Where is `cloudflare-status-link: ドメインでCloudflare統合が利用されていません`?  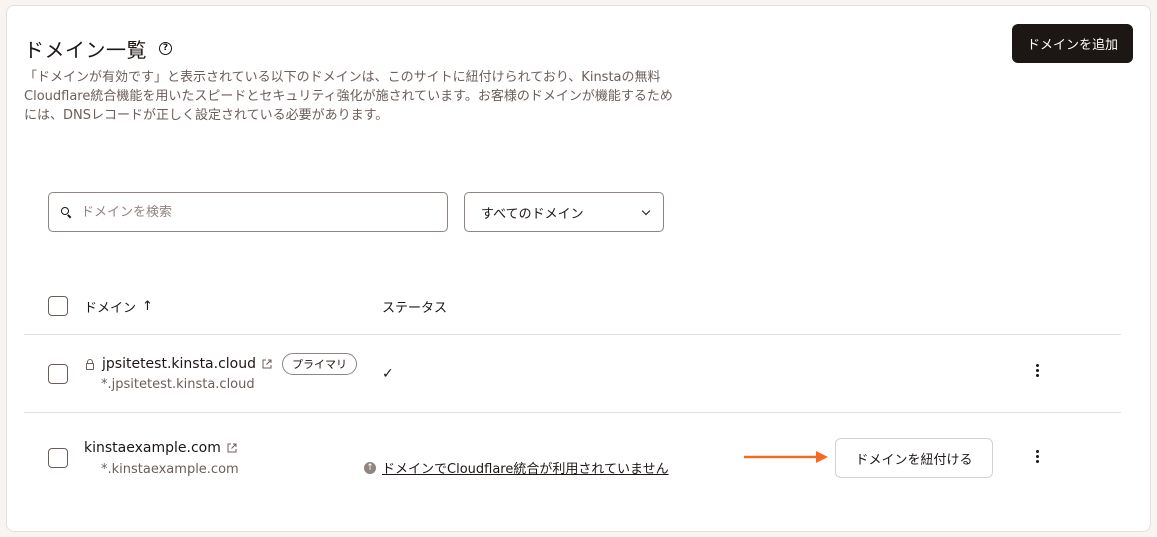
cloudflare-status-link: ドメインでCloudflare統合が利用されていません is located at coordinates (525, 467).